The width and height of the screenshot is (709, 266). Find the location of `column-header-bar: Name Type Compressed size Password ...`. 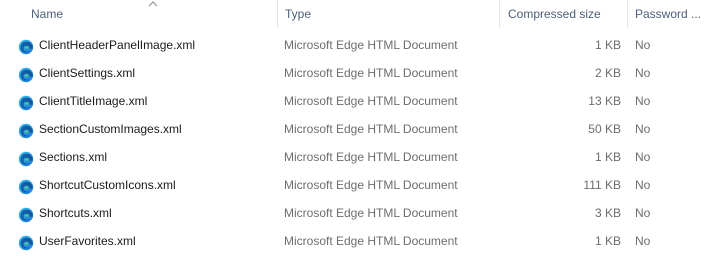

column-header-bar: Name Type Compressed size Password ... is located at coordinates (354, 14).